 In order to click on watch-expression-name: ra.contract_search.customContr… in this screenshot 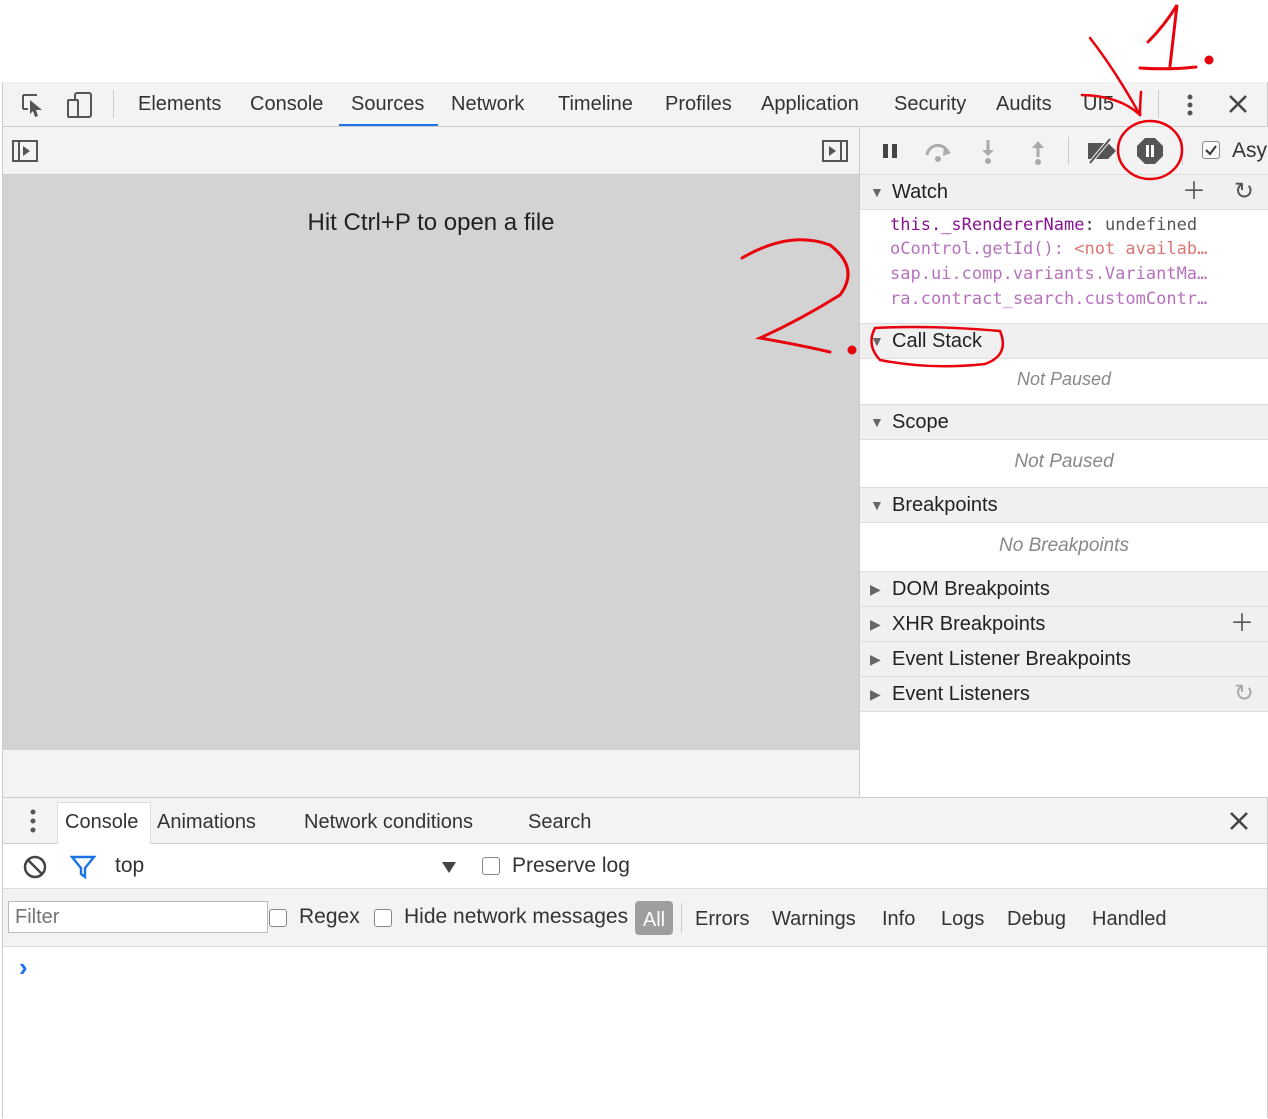, I will do `click(1049, 299)`.